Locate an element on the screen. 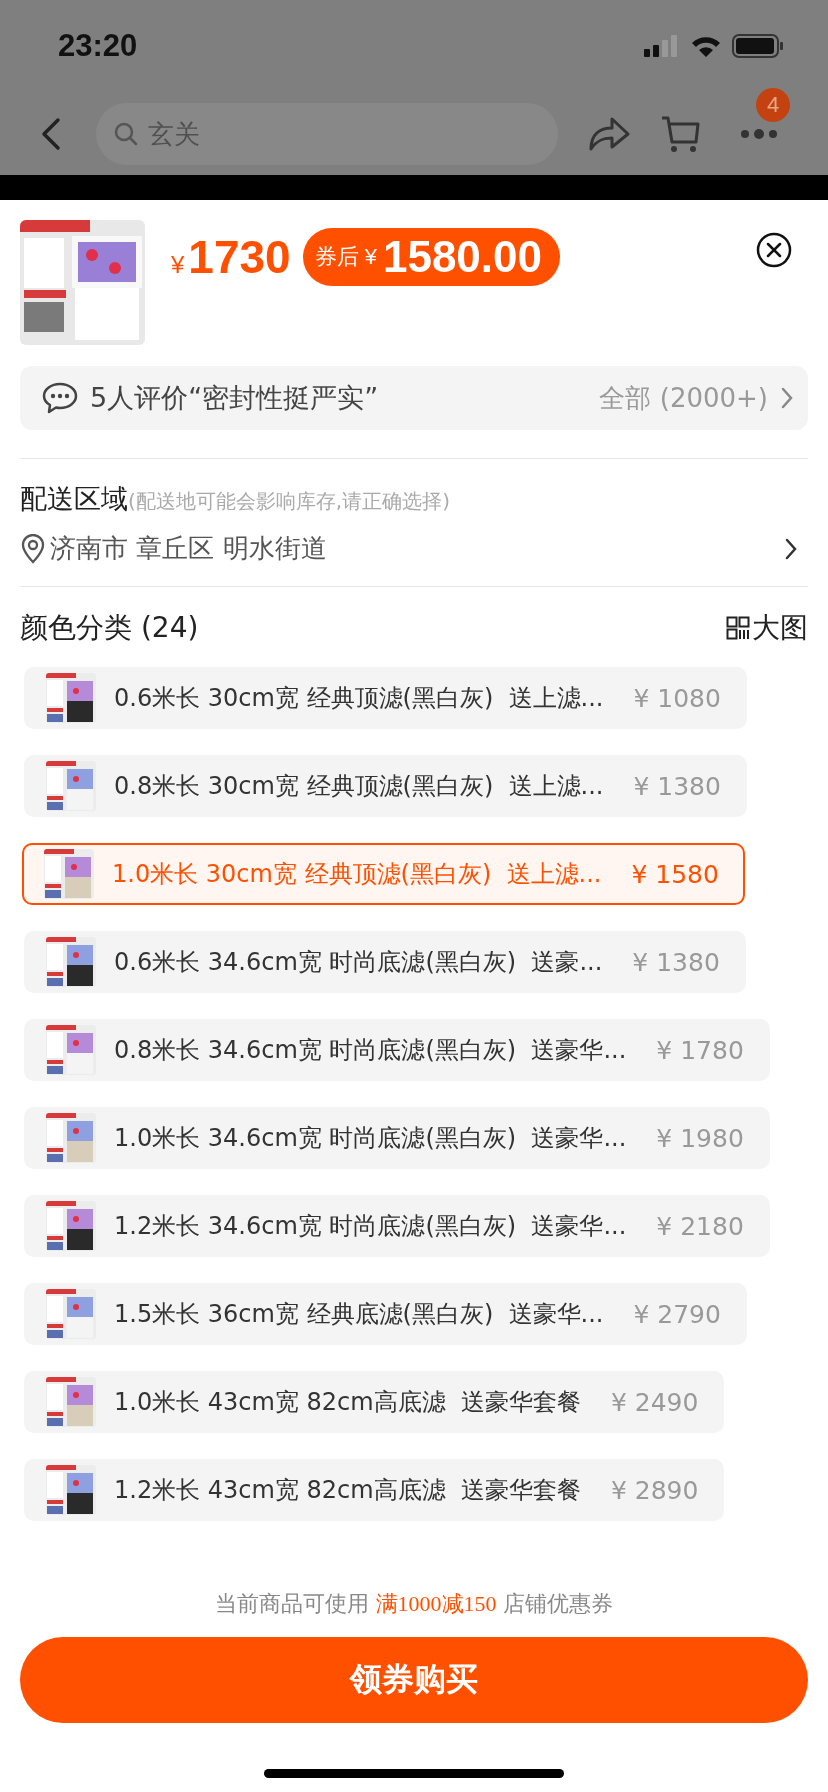 The image size is (828, 1792). signal-icon is located at coordinates (662, 46).